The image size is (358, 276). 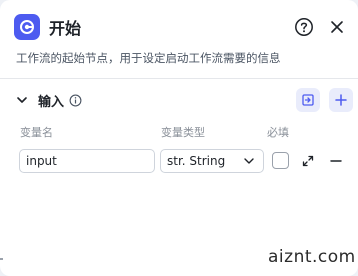 What do you see at coordinates (65, 28) in the screenshot?
I see `panel-title: 开始` at bounding box center [65, 28].